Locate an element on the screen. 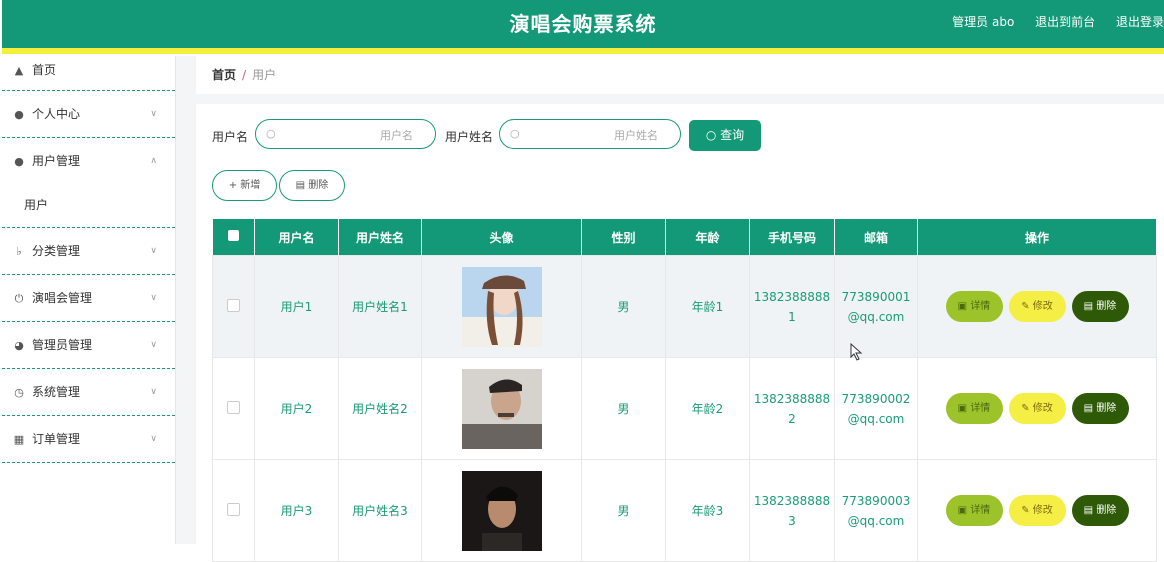  sidebar-item-concert: ⏻ 演唱会管理 ∨ is located at coordinates (88, 298).